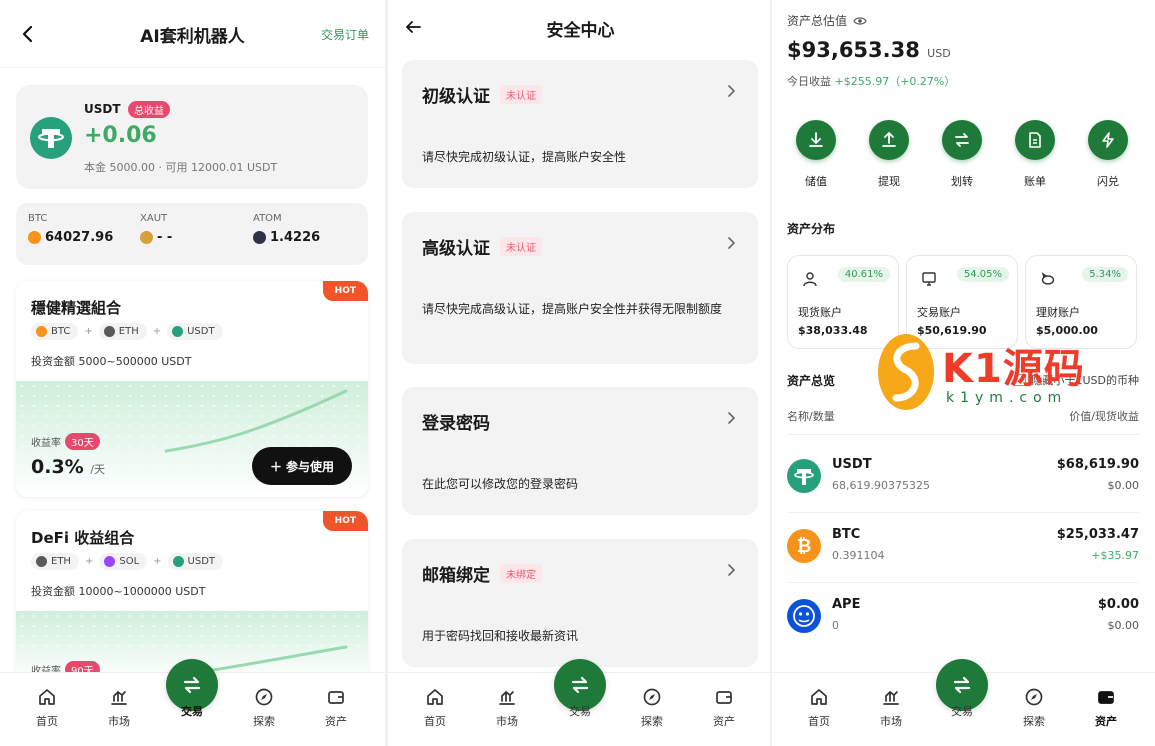 This screenshot has width=1155, height=746. What do you see at coordinates (1097, 464) in the screenshot?
I see `asset-value: $68,619.90` at bounding box center [1097, 464].